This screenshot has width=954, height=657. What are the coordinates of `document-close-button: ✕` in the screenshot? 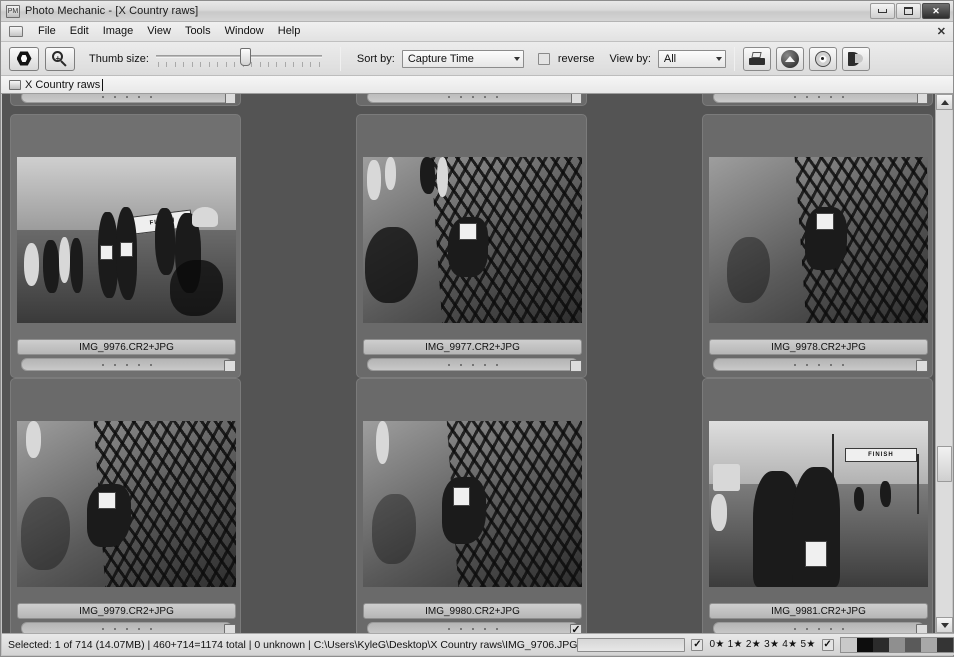 It's located at (941, 31).